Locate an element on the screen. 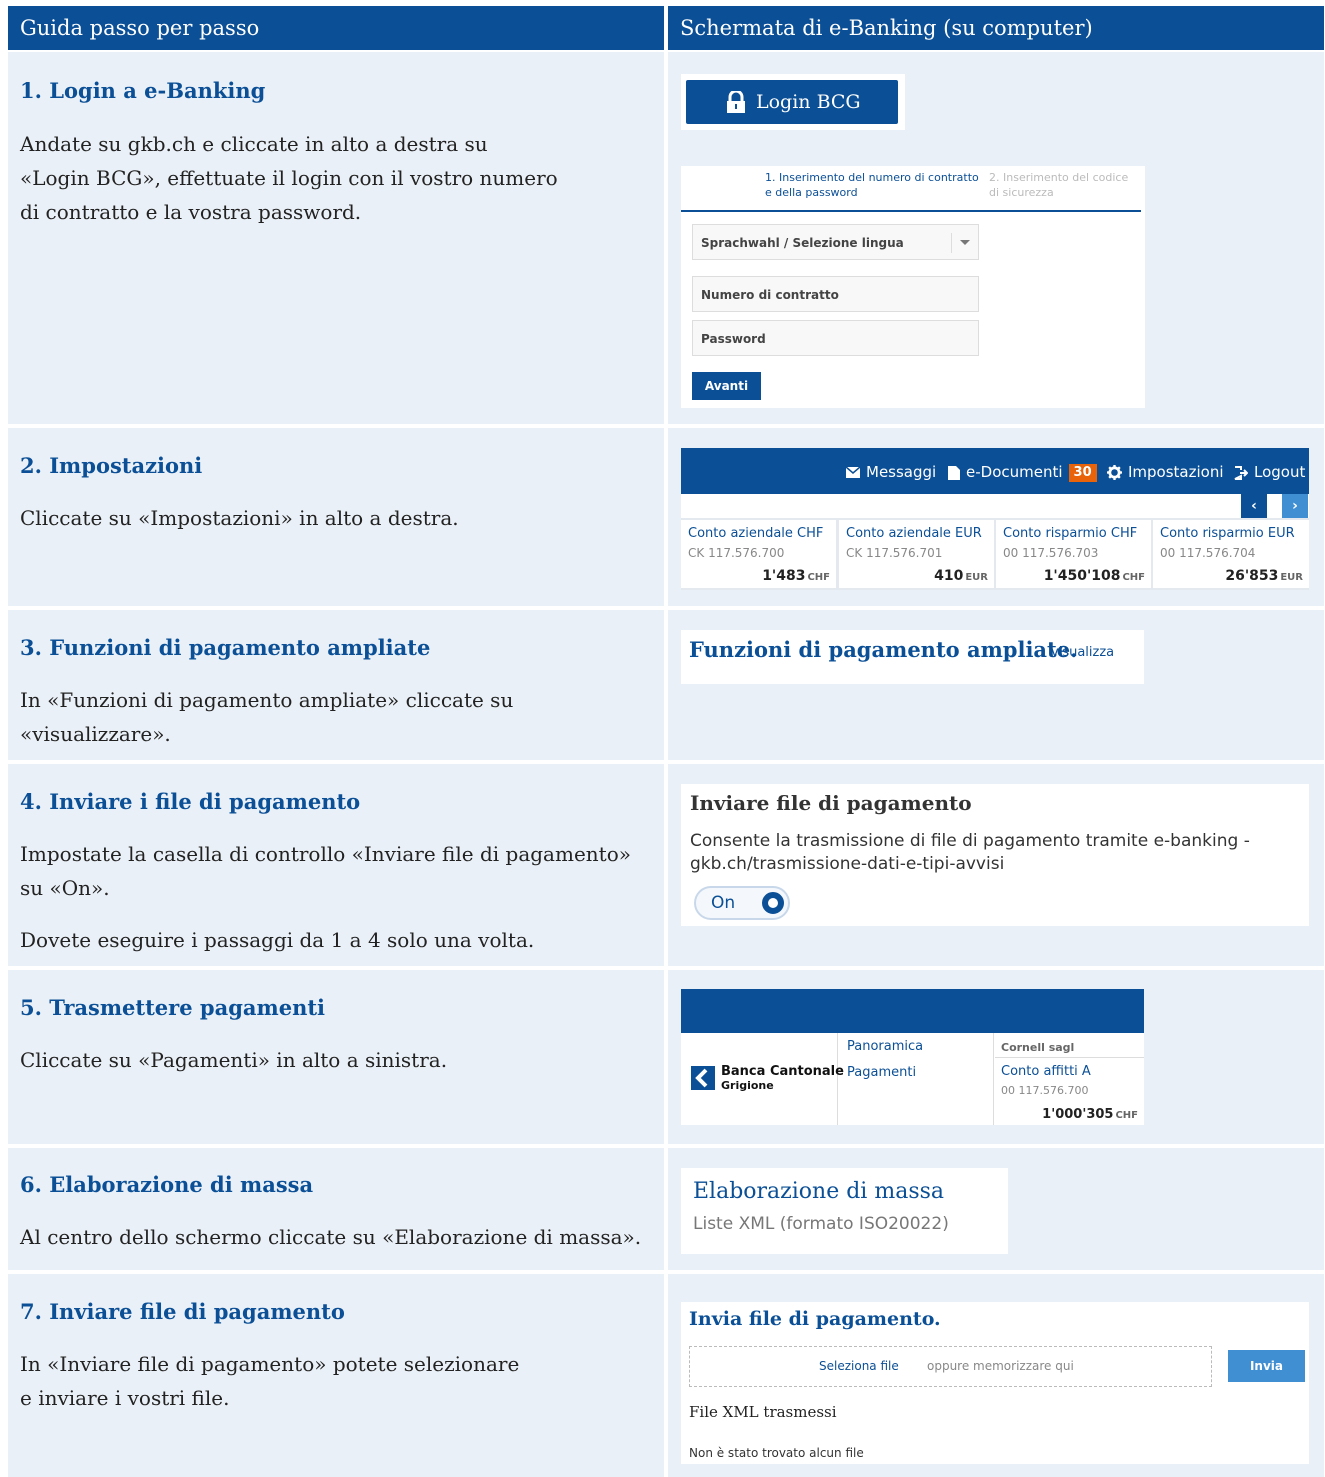 This screenshot has width=1325, height=1477. file-drop-zone: Seleziona file oppure memorizzare qui is located at coordinates (950, 1366).